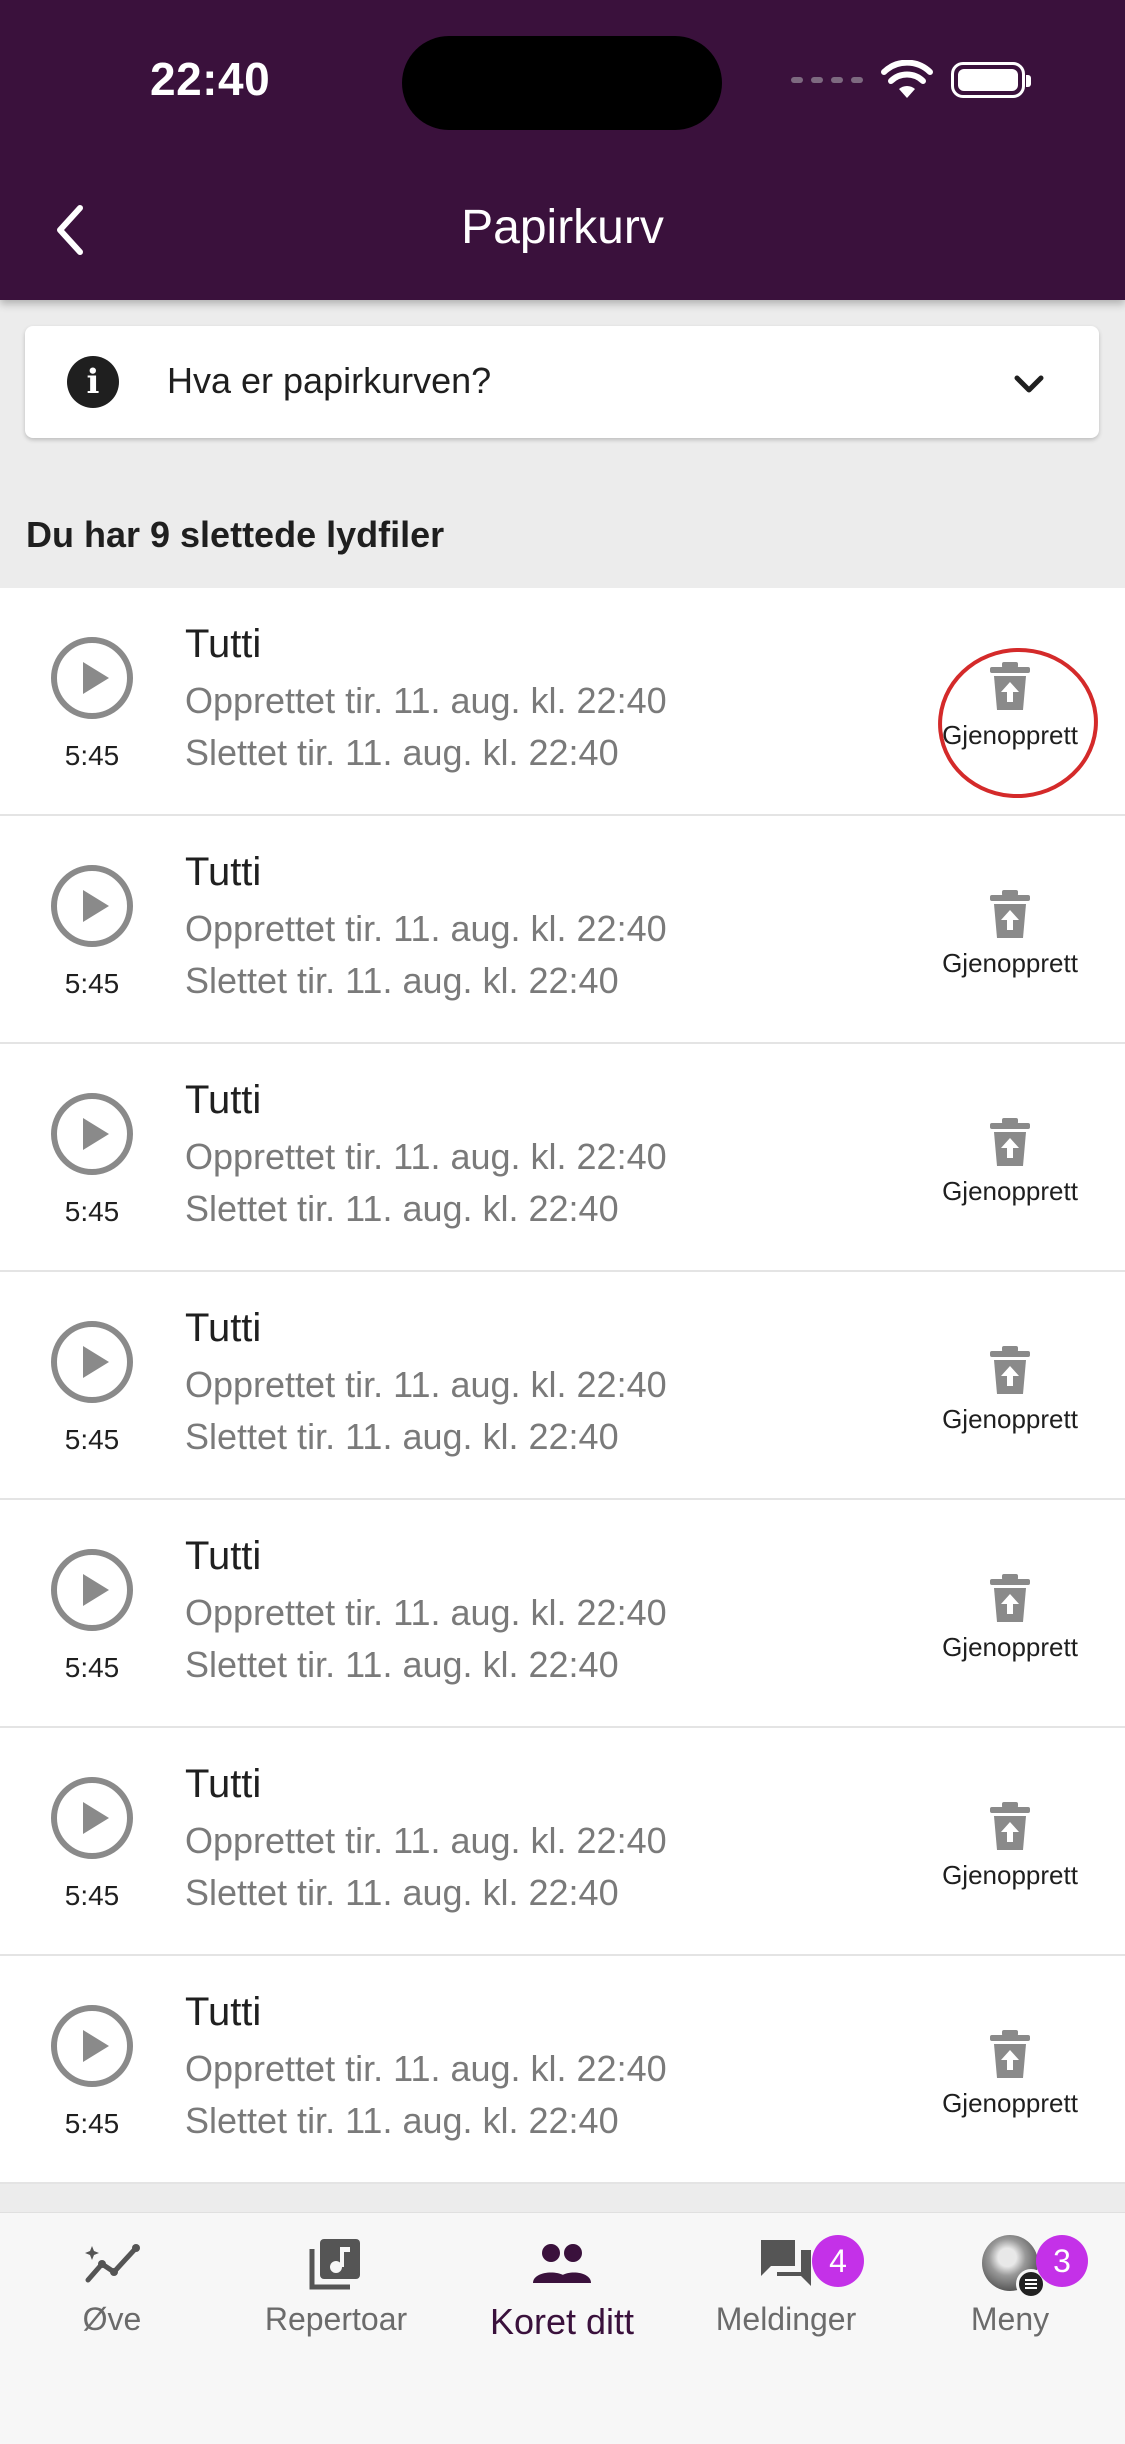 This screenshot has width=1125, height=2444. I want to click on battery-icon, so click(991, 80).